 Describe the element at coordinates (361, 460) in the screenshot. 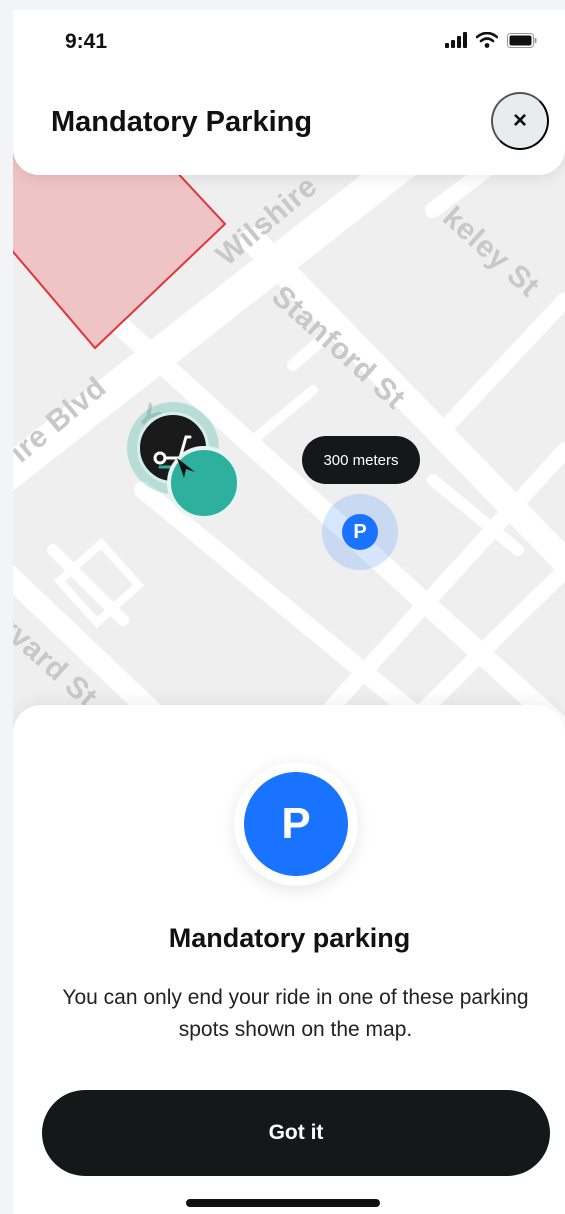

I see `distance-badge: 300 meters` at that location.